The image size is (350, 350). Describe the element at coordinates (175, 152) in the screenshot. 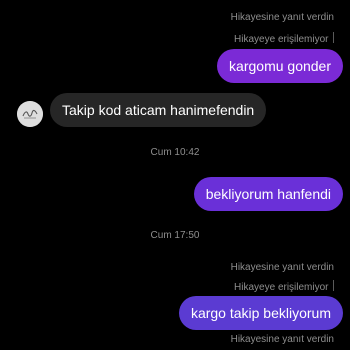

I see `timestamp: Cum 10:42` at that location.